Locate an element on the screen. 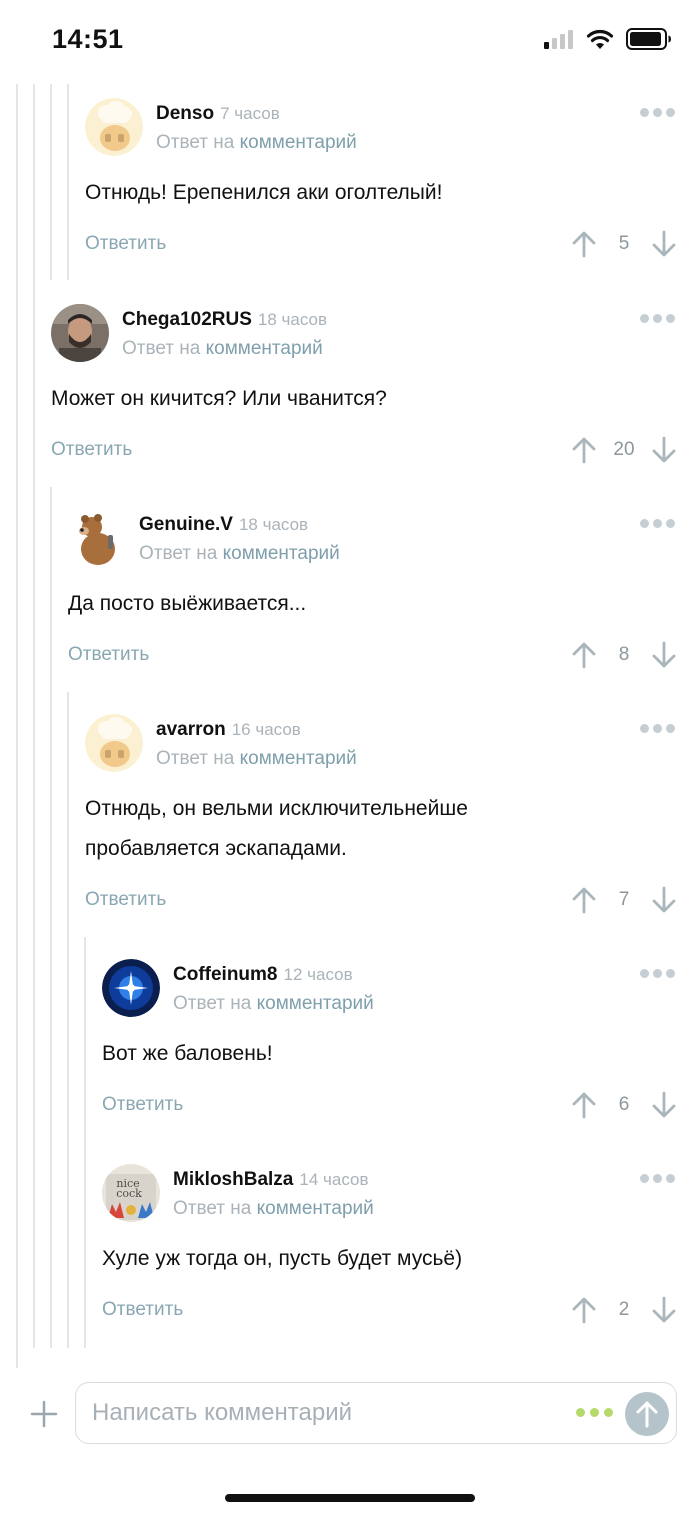 The height and width of the screenshot is (1515, 700). arrow-up-icon is located at coordinates (647, 1414).